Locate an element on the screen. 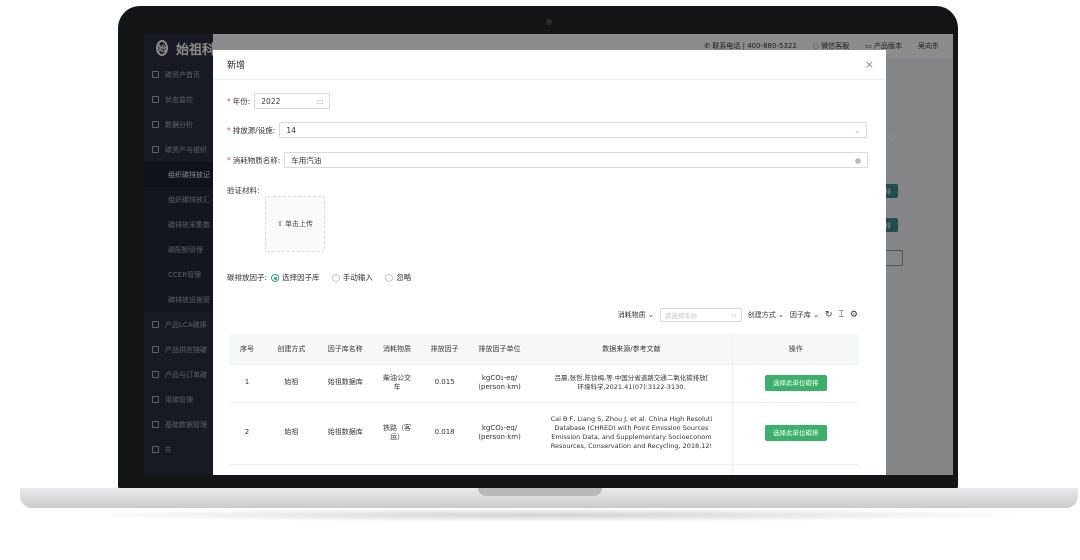 This screenshot has width=1080, height=560. cell-no is located at coordinates (247, 469).